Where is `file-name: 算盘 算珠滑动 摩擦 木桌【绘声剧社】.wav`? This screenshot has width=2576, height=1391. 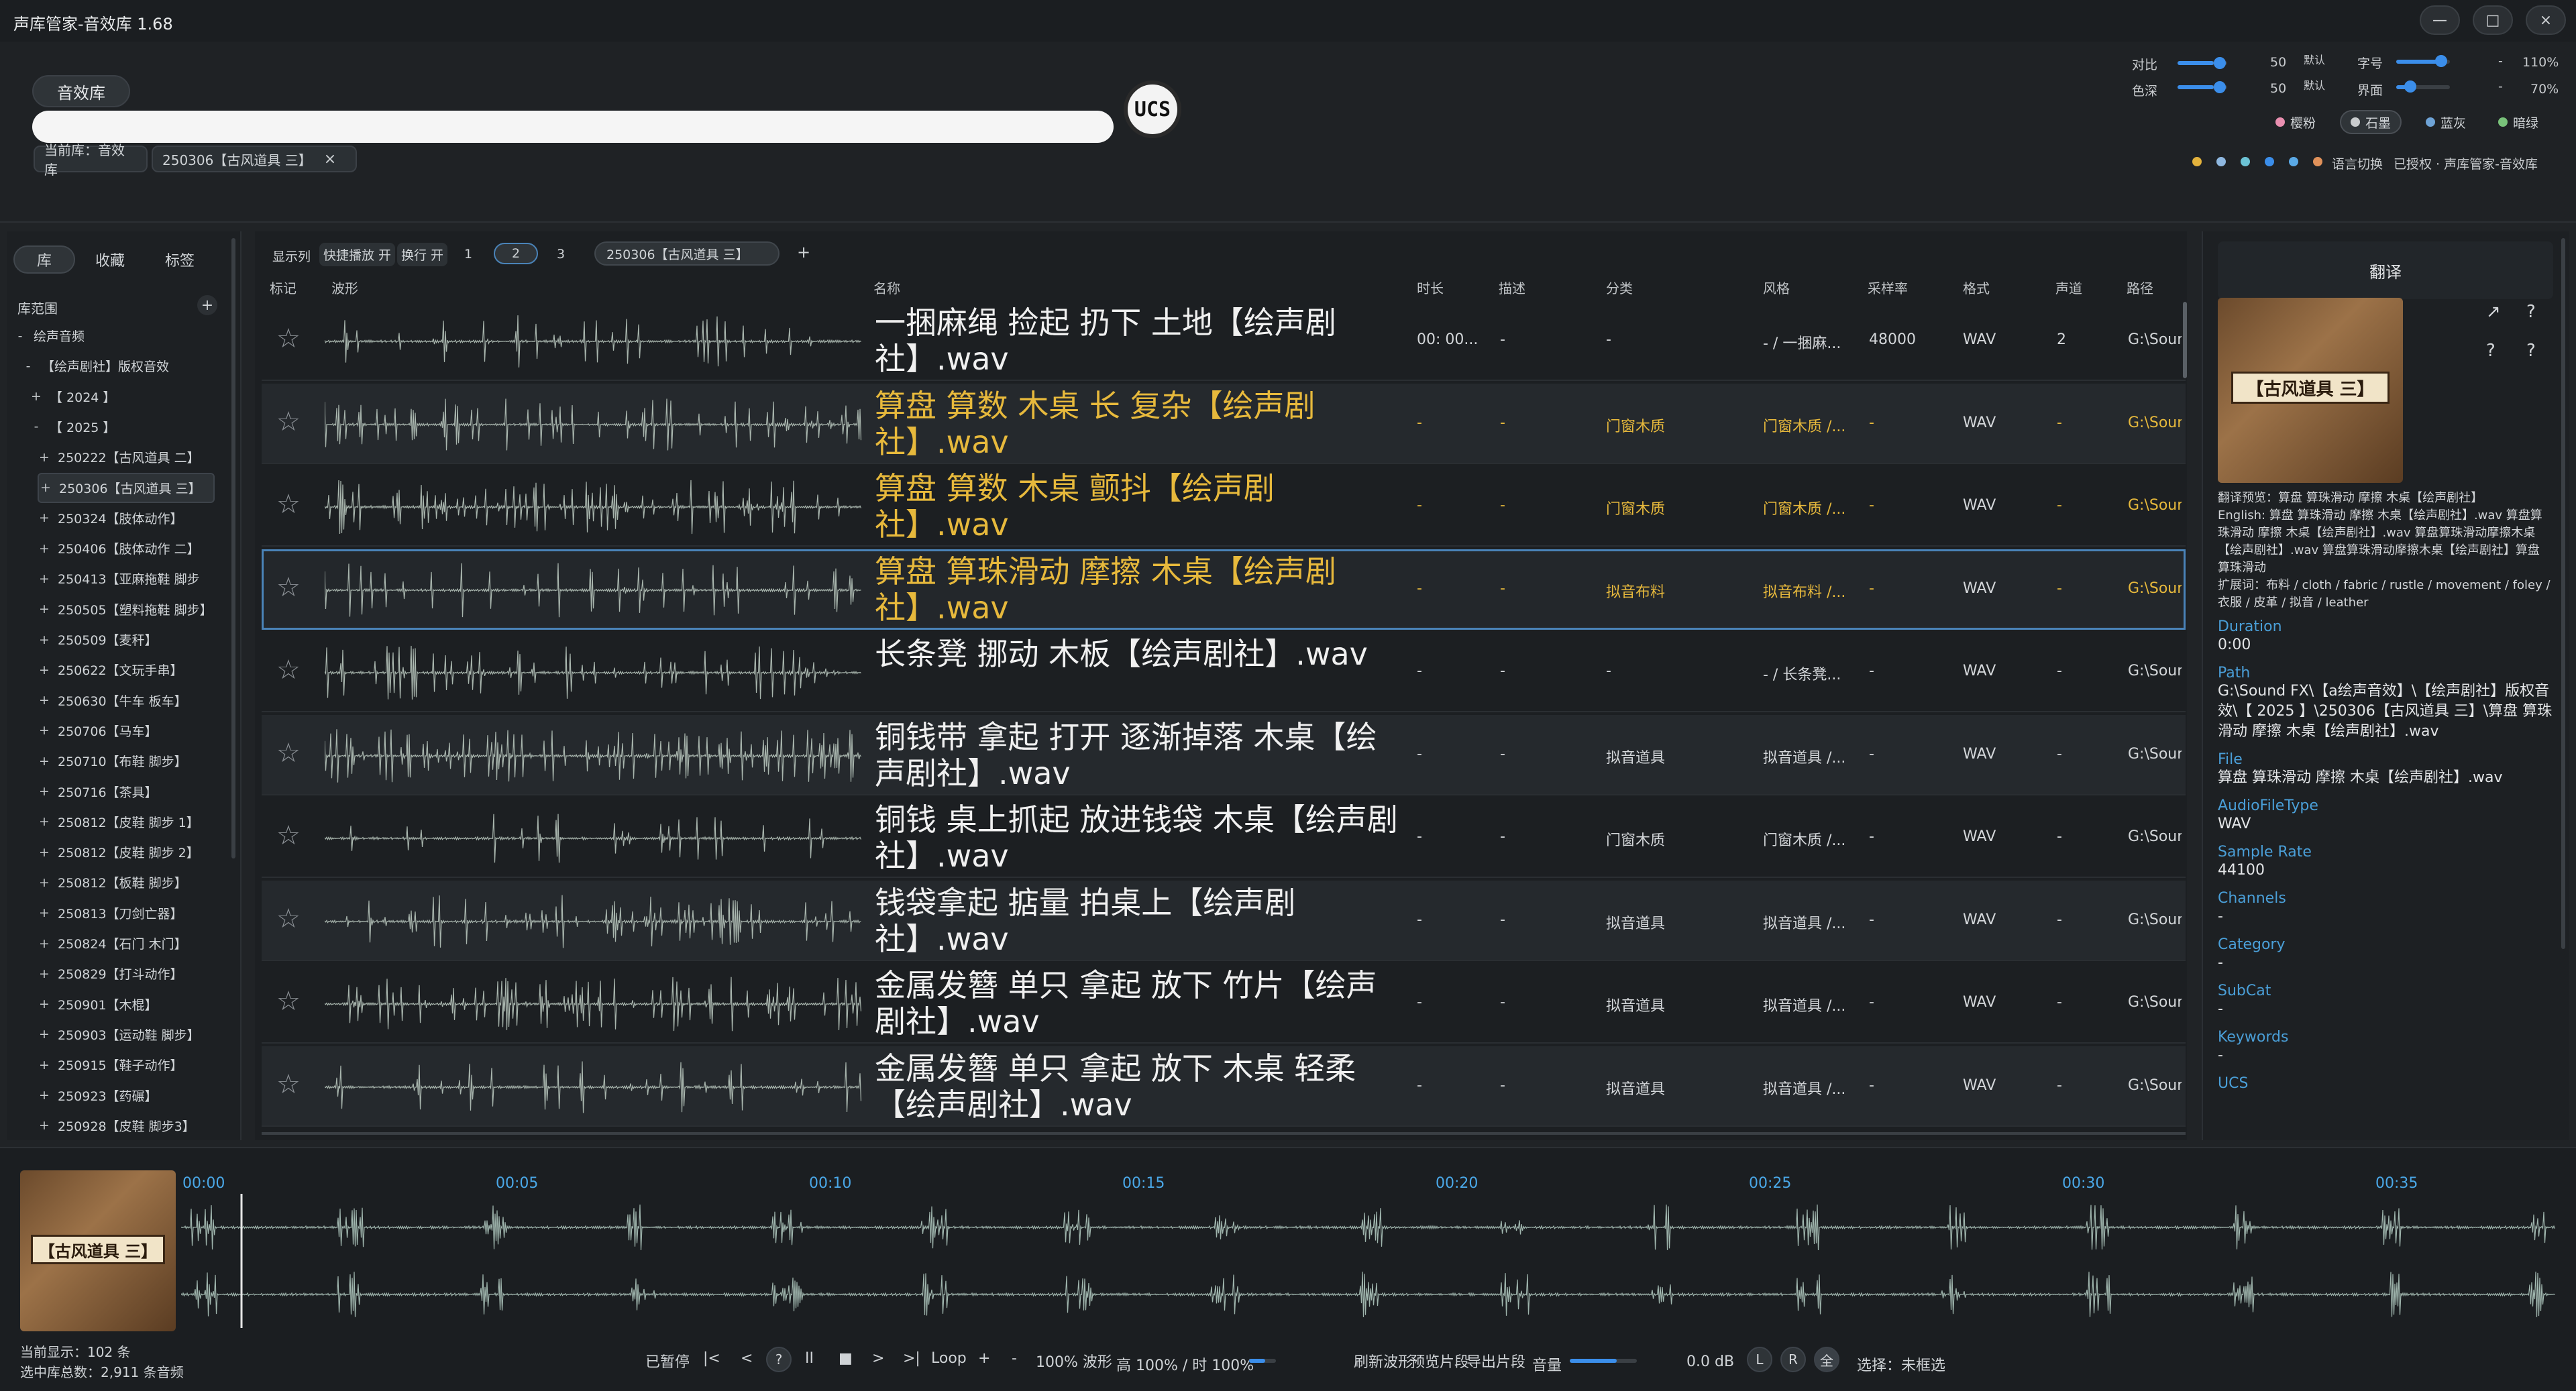
file-name: 算盘 算珠滑动 摩擦 木桌【绘声剧社】.wav is located at coordinates (1136, 590).